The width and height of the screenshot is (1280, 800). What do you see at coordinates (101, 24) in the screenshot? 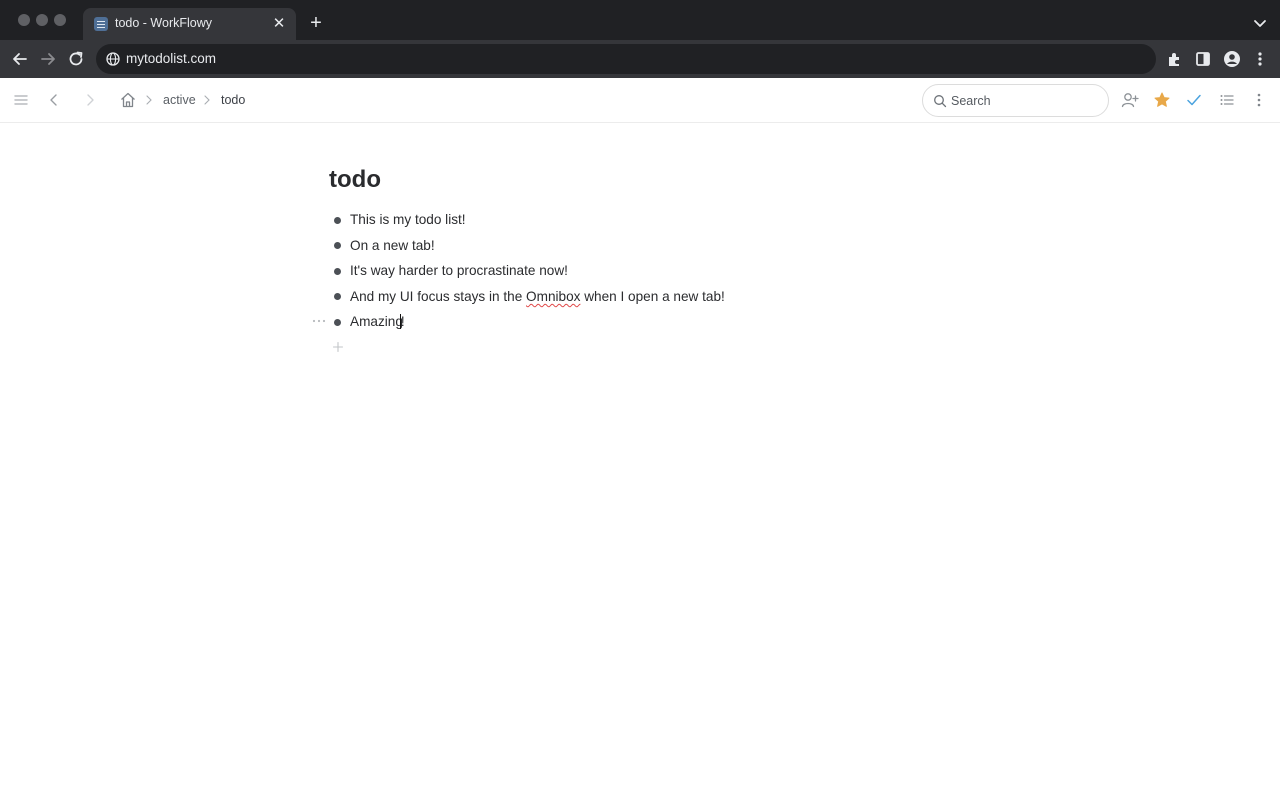
I see `workflowy-favicon-icon` at bounding box center [101, 24].